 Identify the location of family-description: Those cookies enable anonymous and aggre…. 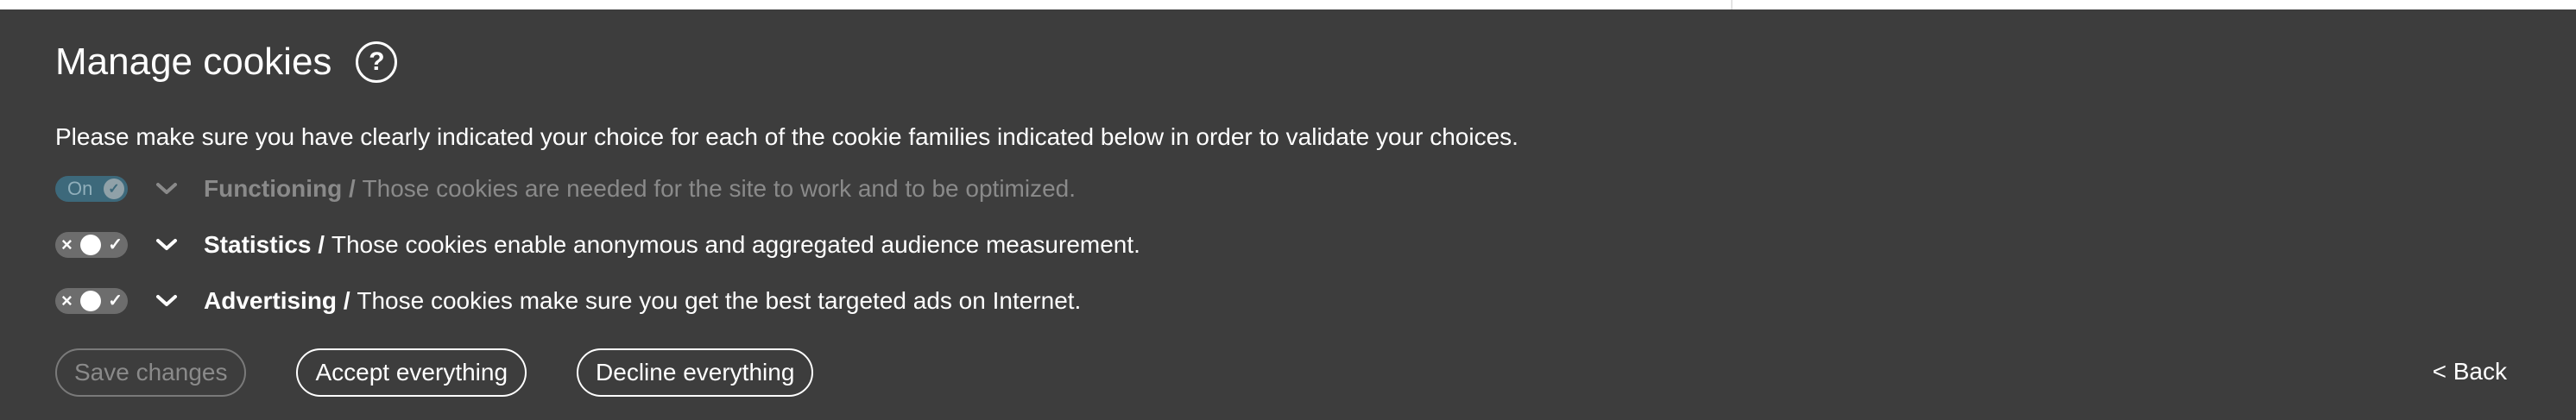
(735, 244).